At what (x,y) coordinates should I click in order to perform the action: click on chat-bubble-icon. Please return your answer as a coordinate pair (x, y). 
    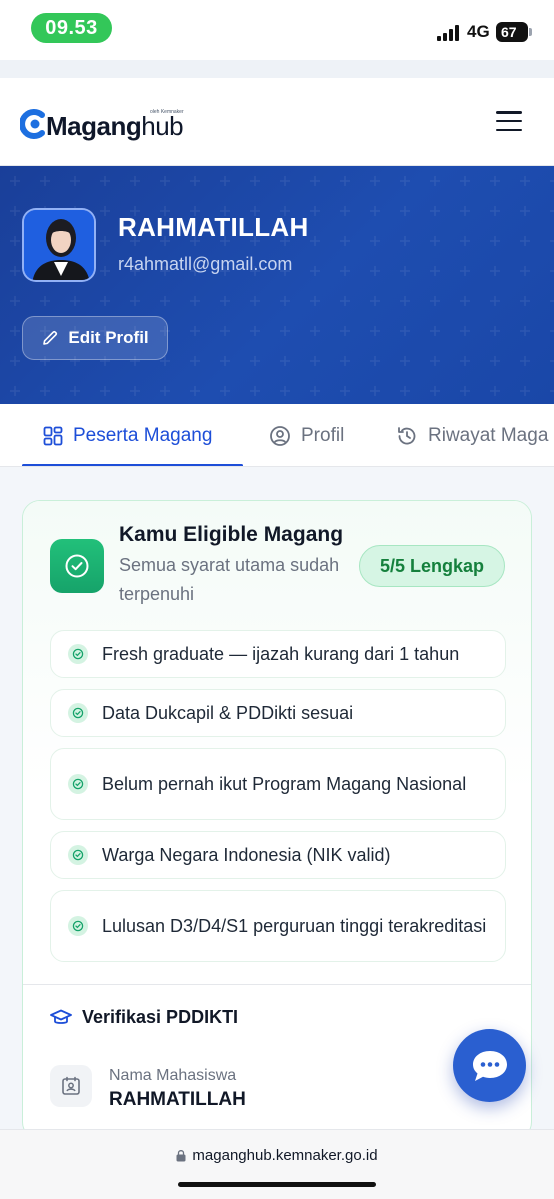
    Looking at the image, I should click on (489, 1065).